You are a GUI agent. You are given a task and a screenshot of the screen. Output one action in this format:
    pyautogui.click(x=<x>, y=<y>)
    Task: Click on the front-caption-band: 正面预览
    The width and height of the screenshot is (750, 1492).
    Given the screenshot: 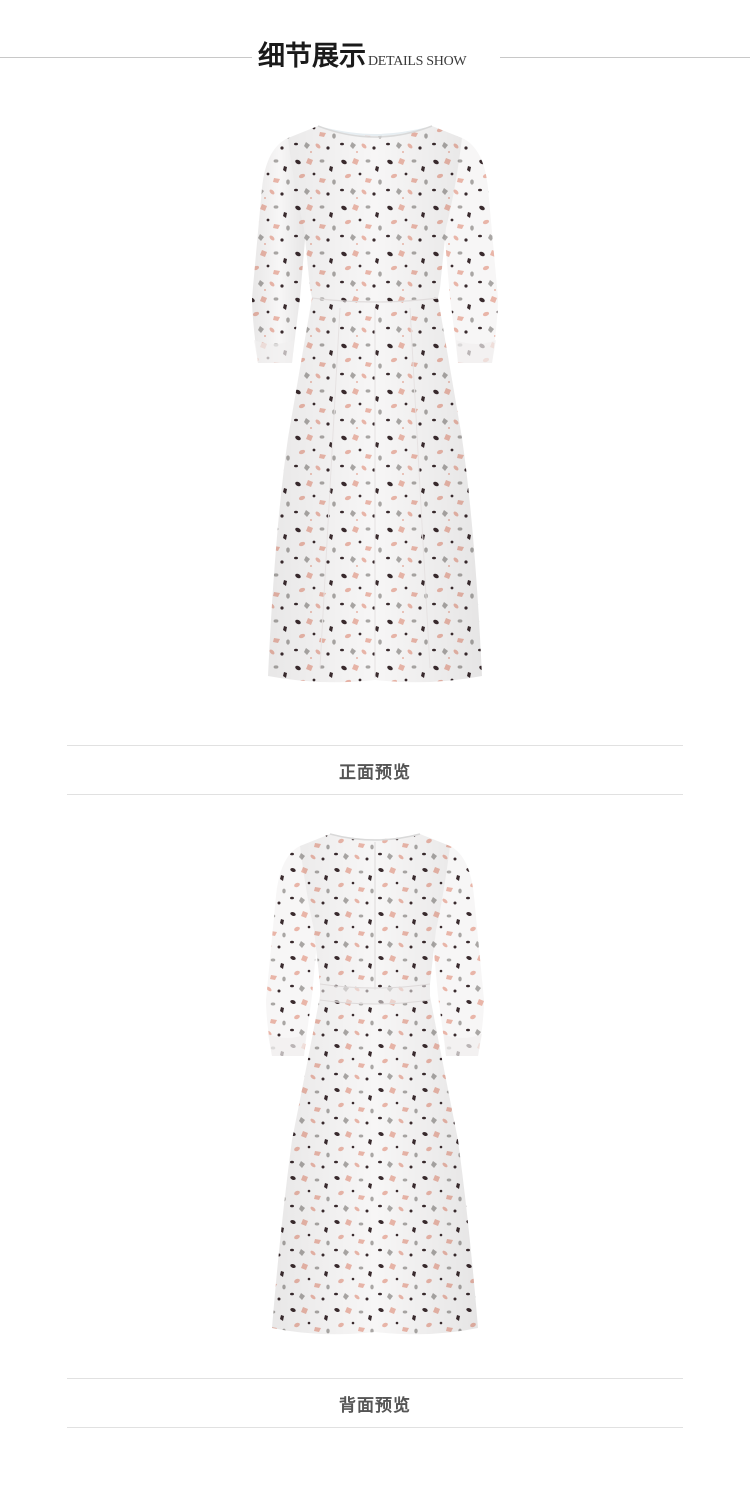 What is the action you would take?
    pyautogui.click(x=375, y=770)
    